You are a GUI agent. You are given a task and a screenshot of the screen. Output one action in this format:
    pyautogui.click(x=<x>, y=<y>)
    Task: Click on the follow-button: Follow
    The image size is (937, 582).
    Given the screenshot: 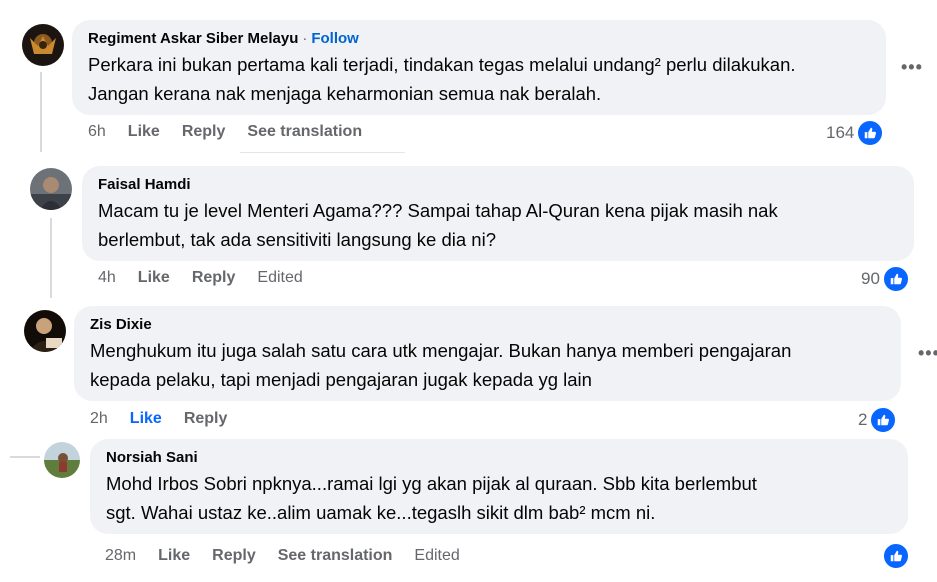 What is the action you would take?
    pyautogui.click(x=335, y=38)
    